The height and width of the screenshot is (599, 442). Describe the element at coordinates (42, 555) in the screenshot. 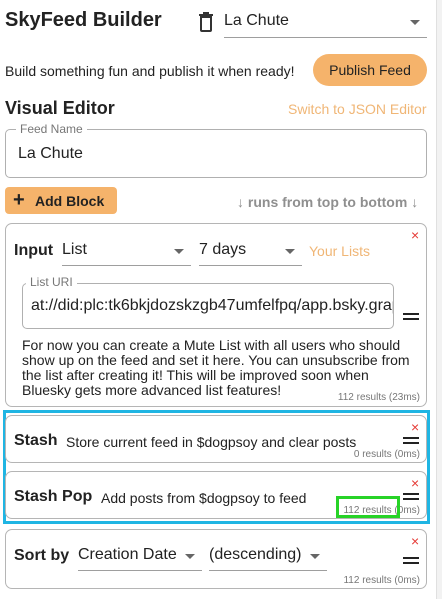

I see `sort-block-label: Sort by` at that location.